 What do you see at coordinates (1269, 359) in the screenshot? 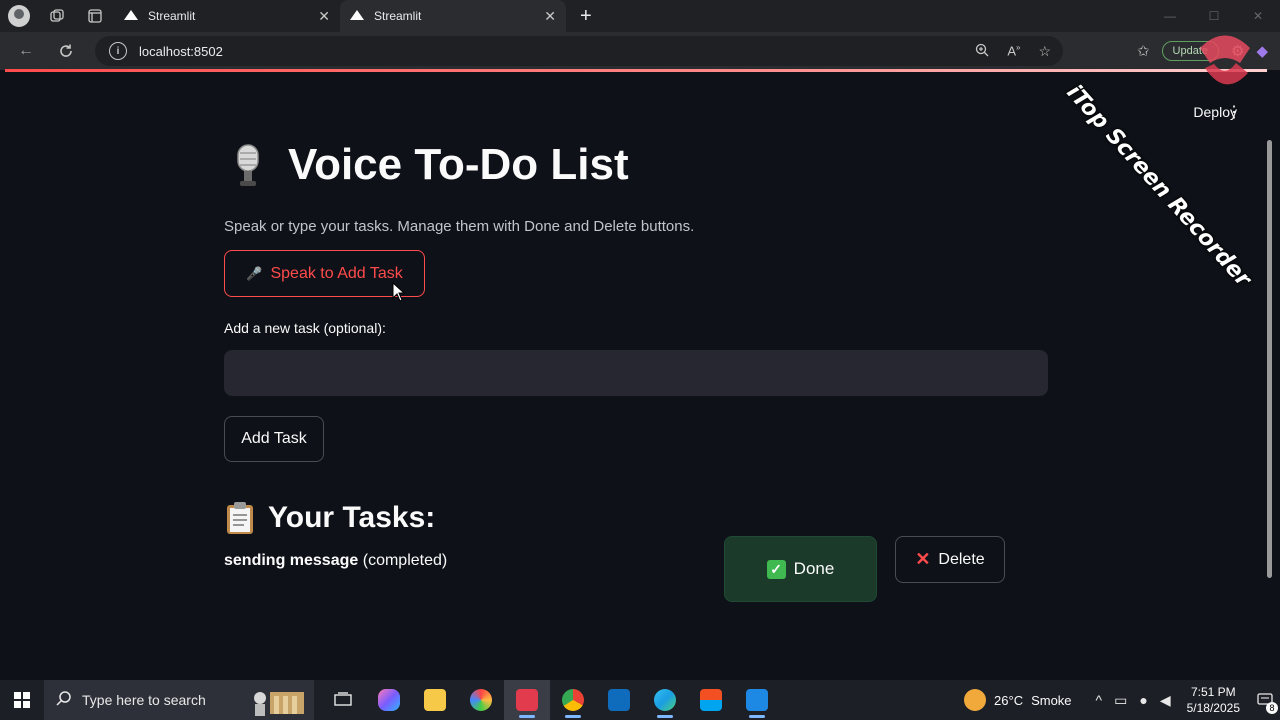
I see `page-scrollbar` at bounding box center [1269, 359].